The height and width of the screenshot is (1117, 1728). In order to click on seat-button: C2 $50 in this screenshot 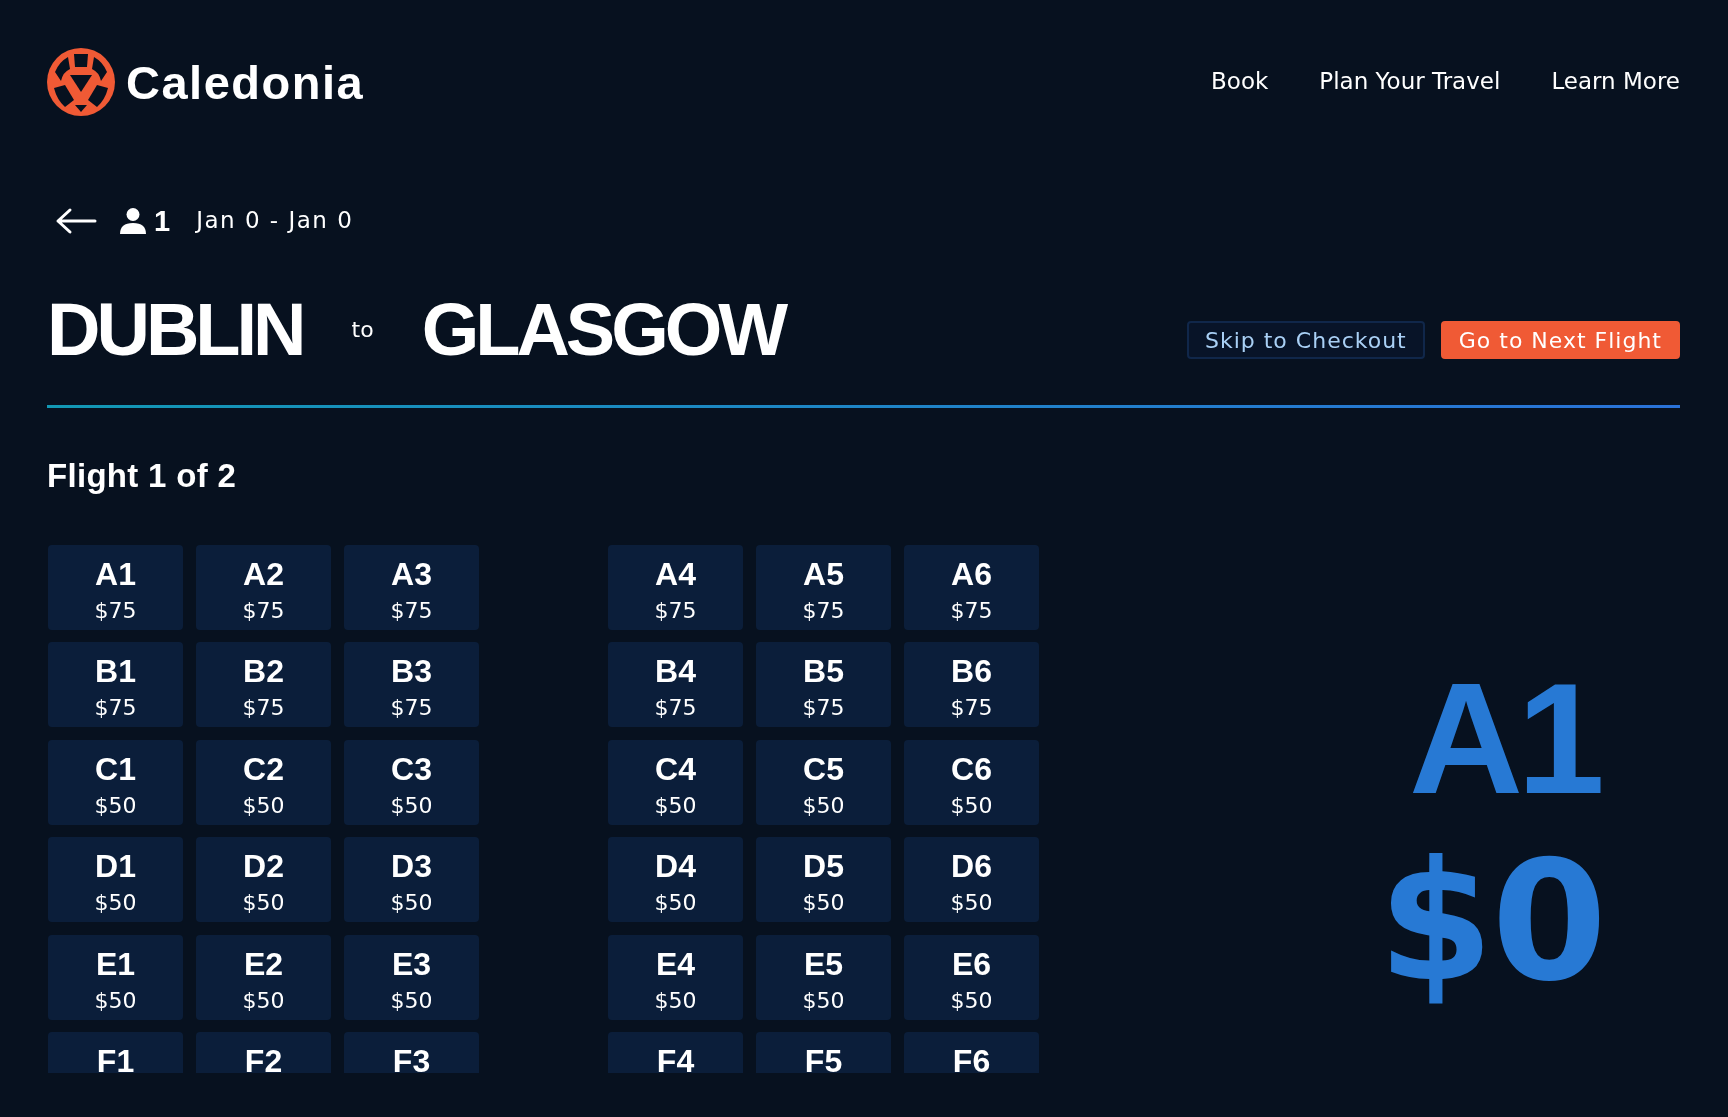, I will do `click(263, 782)`.